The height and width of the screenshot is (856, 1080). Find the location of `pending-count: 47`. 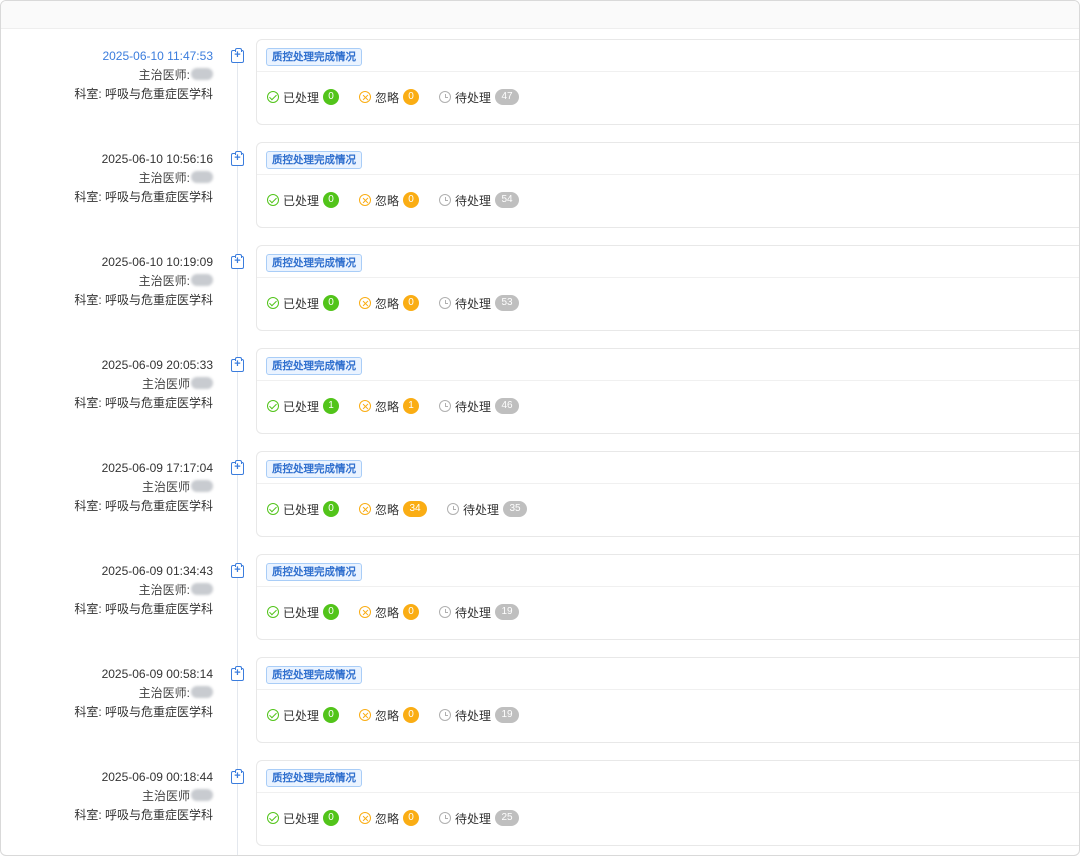

pending-count: 47 is located at coordinates (507, 97).